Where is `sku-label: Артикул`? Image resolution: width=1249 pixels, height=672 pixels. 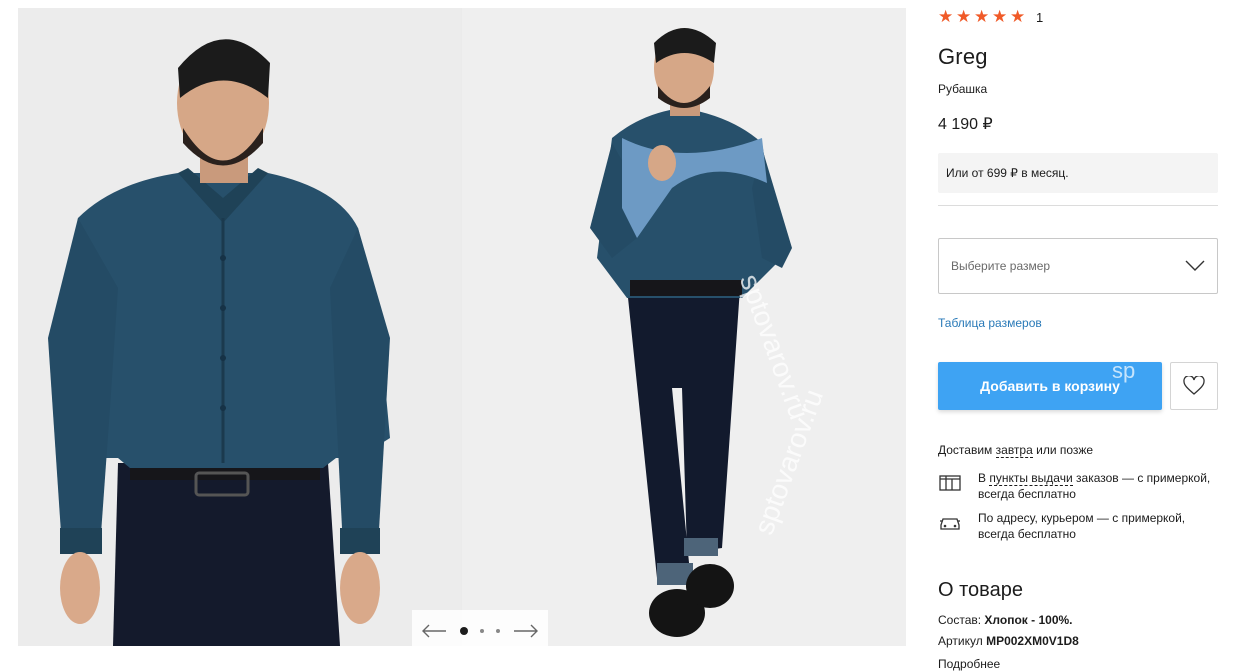 sku-label: Артикул is located at coordinates (962, 641).